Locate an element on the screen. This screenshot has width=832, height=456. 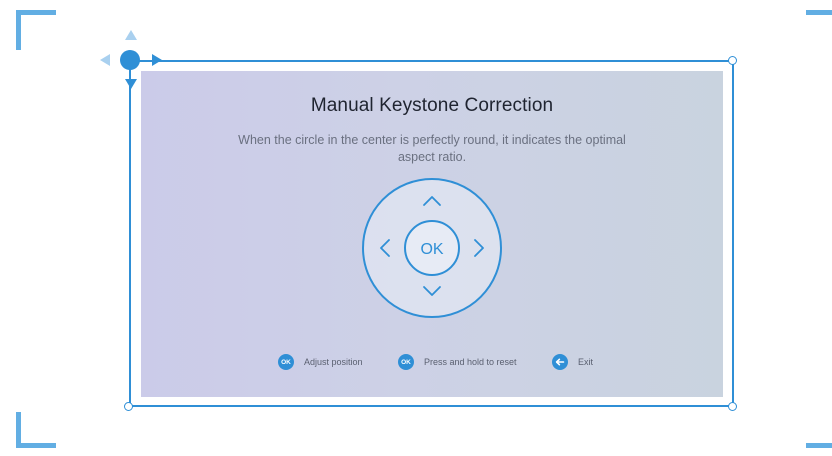
arrow-right-icon is located at coordinates (157, 60).